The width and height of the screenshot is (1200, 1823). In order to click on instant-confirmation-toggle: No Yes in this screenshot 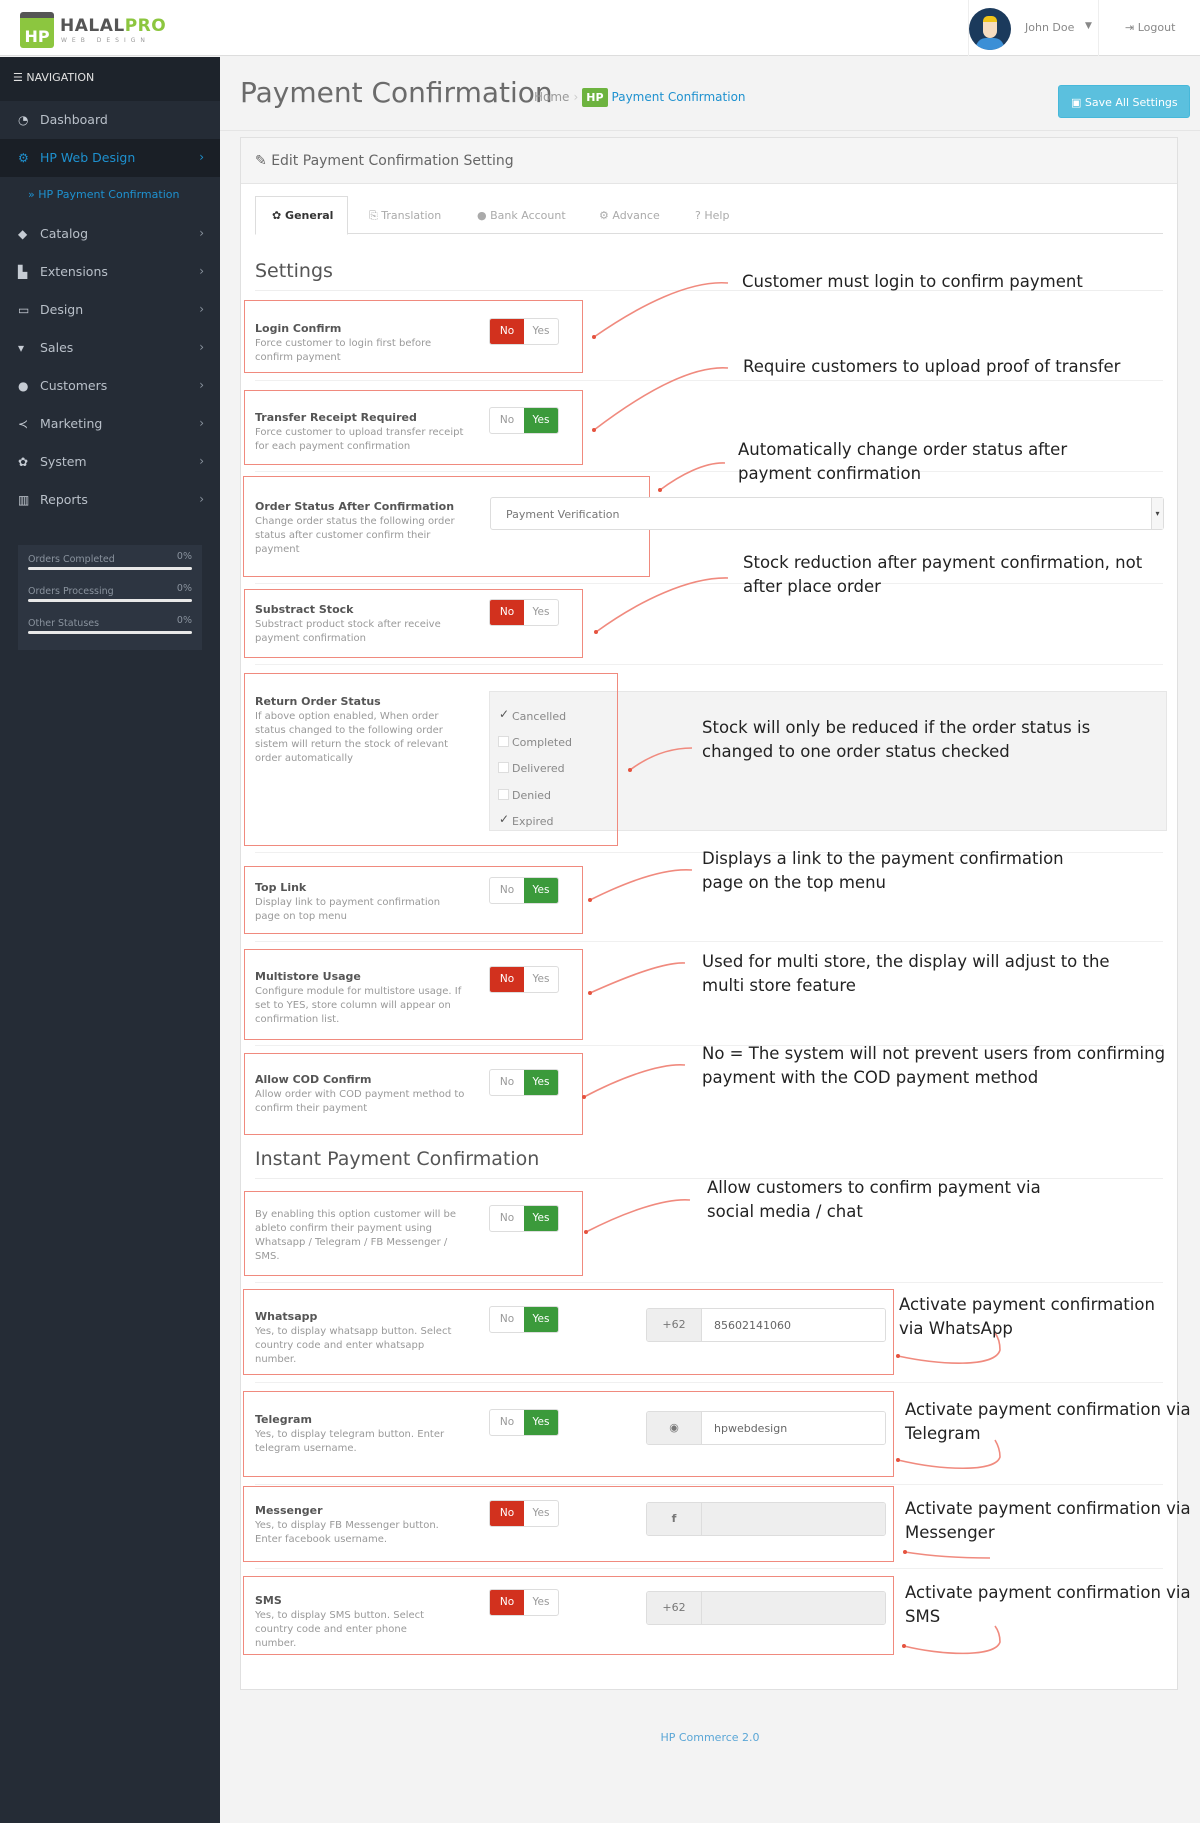, I will do `click(524, 1218)`.